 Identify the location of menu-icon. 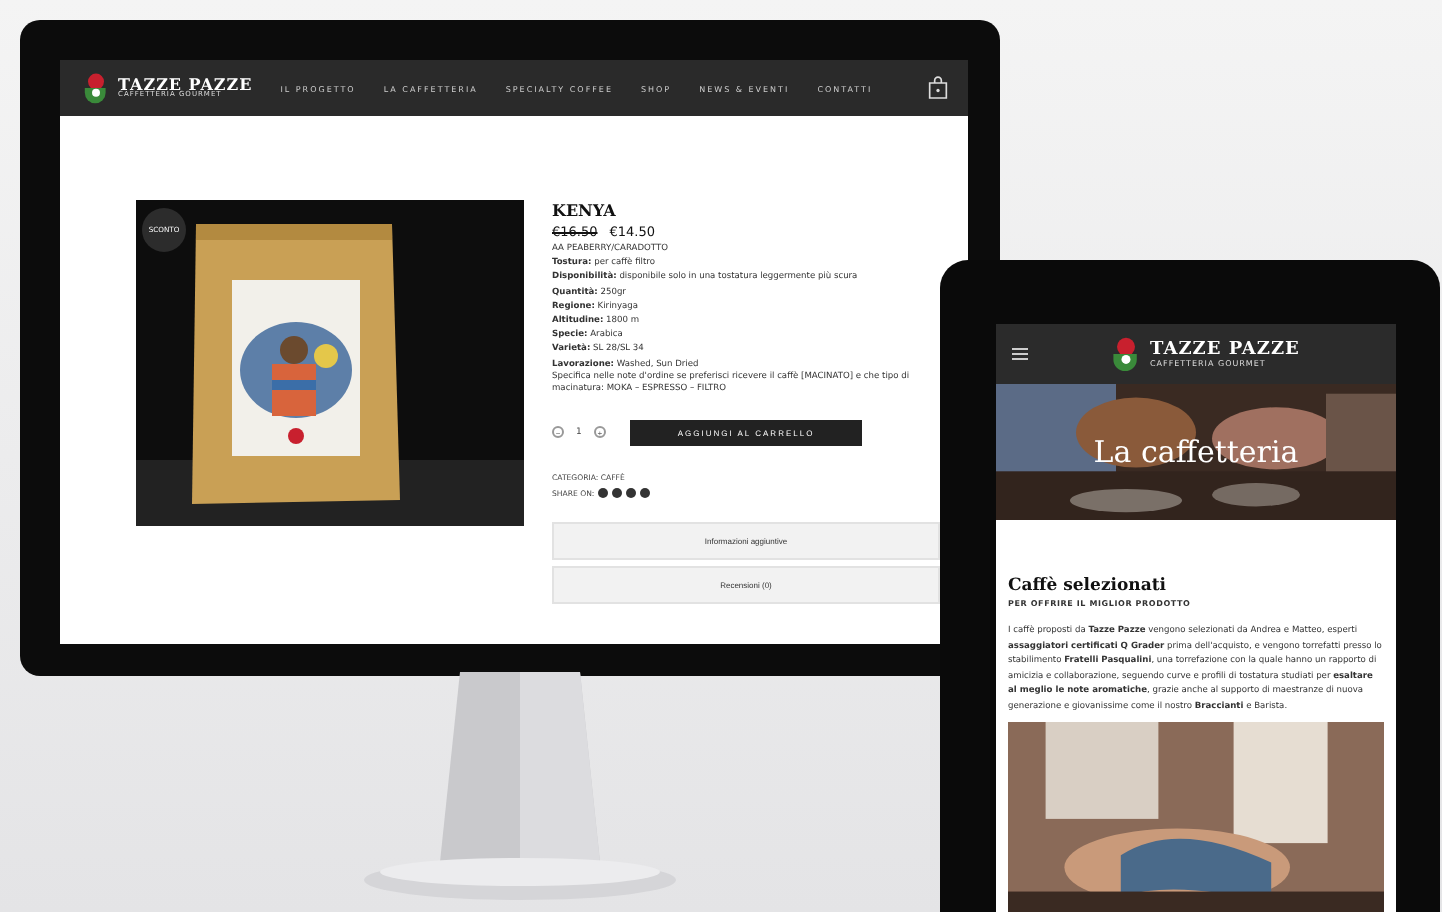
(1020, 354).